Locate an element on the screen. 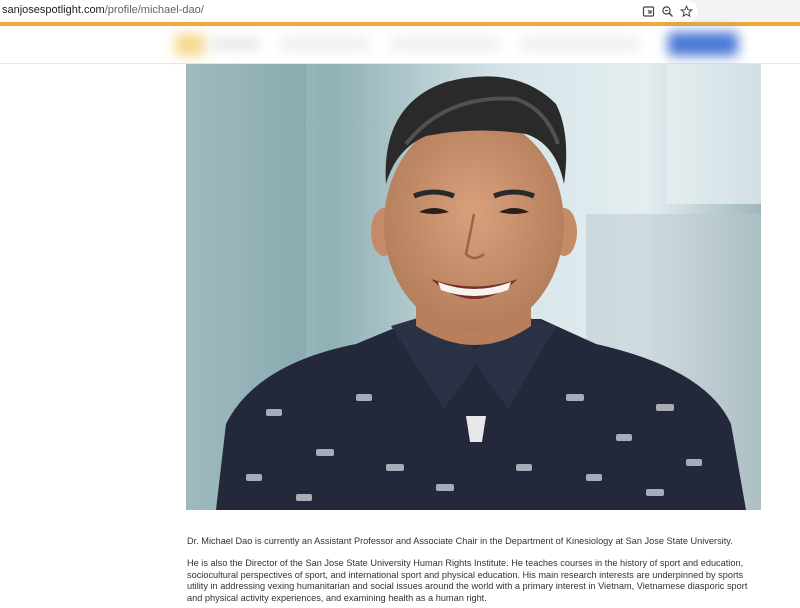  subscribe-button is located at coordinates (703, 44).